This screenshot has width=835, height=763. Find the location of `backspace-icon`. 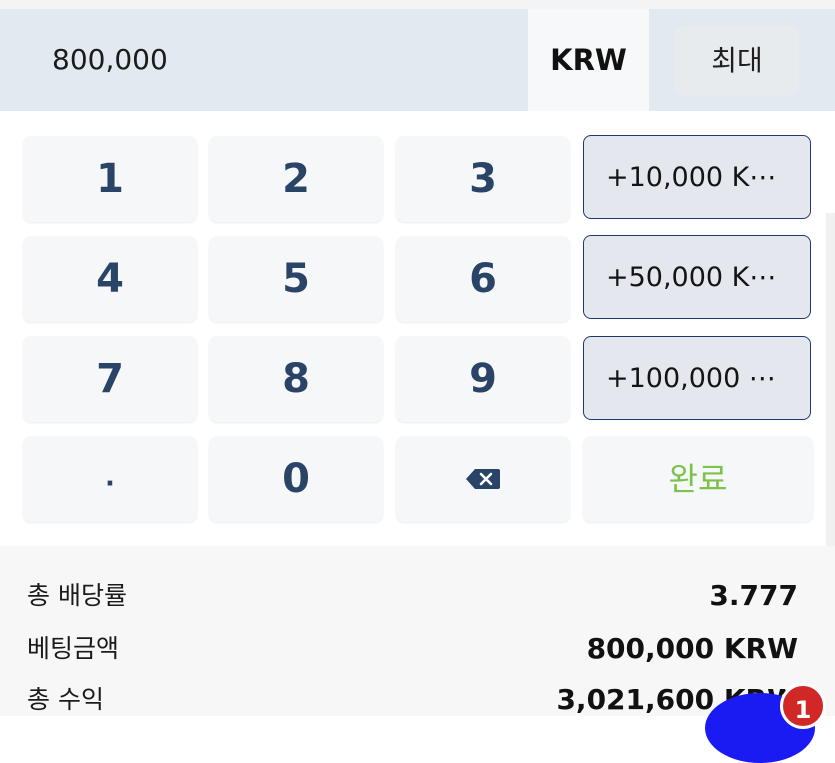

backspace-icon is located at coordinates (483, 479).